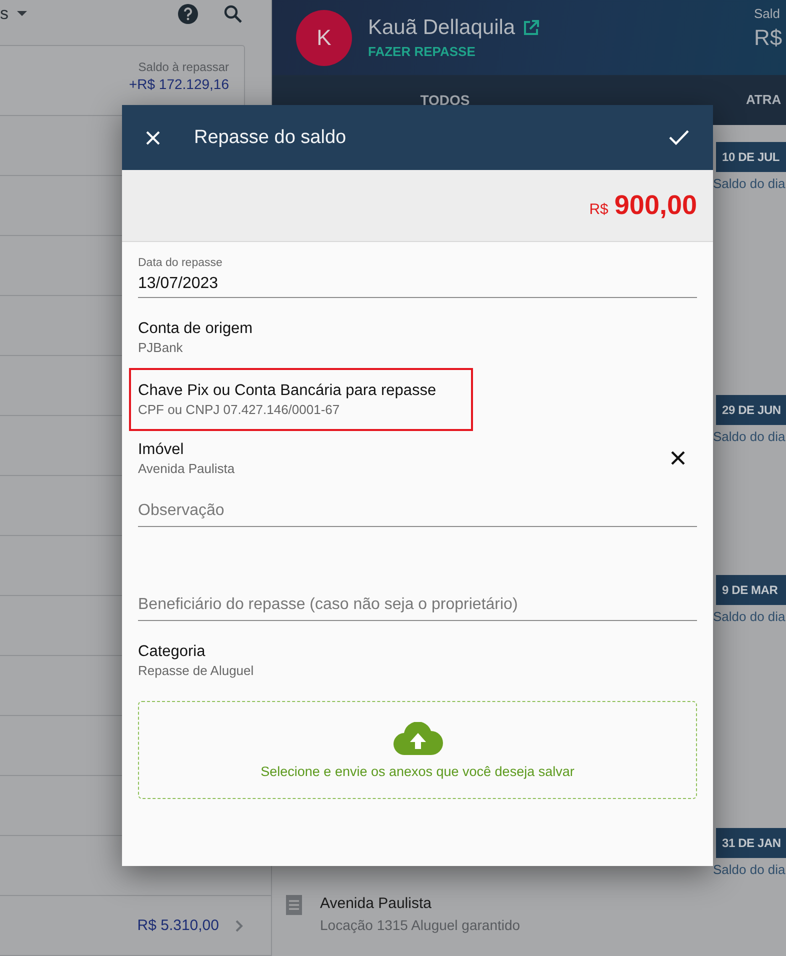  What do you see at coordinates (376, 903) in the screenshot?
I see `entry-title: Avenida Paulista` at bounding box center [376, 903].